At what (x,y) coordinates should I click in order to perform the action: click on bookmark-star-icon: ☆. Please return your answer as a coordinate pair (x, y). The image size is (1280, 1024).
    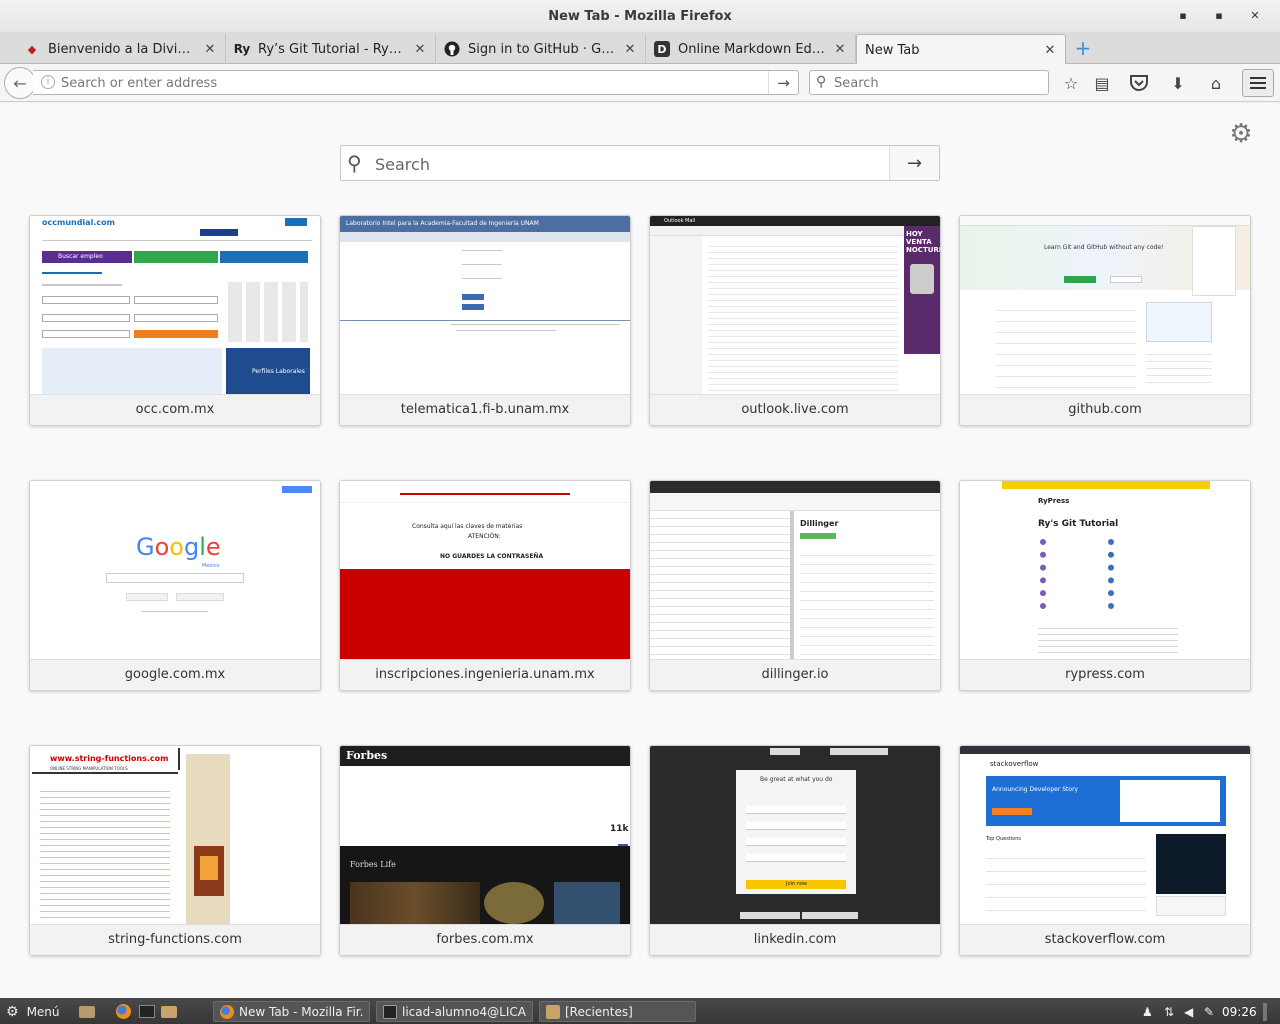
    Looking at the image, I should click on (1071, 83).